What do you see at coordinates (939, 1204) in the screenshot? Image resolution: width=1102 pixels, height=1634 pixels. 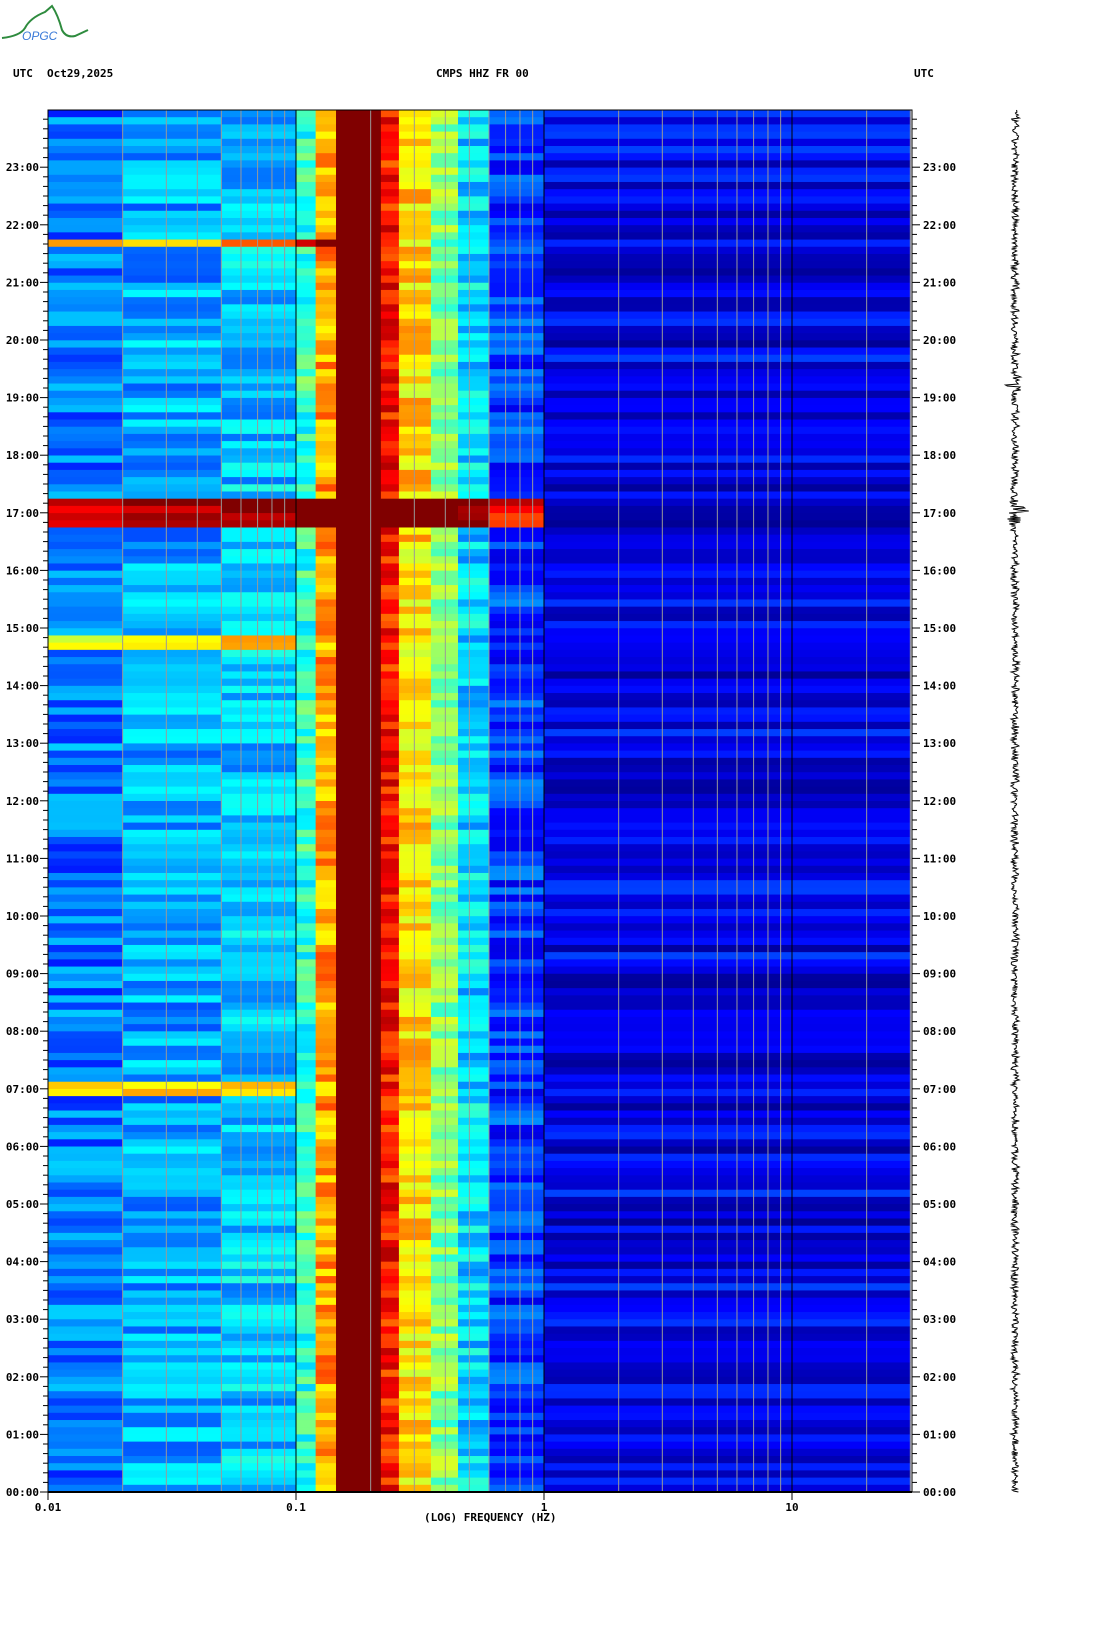 I see `y-tick-label-right: 05:00` at bounding box center [939, 1204].